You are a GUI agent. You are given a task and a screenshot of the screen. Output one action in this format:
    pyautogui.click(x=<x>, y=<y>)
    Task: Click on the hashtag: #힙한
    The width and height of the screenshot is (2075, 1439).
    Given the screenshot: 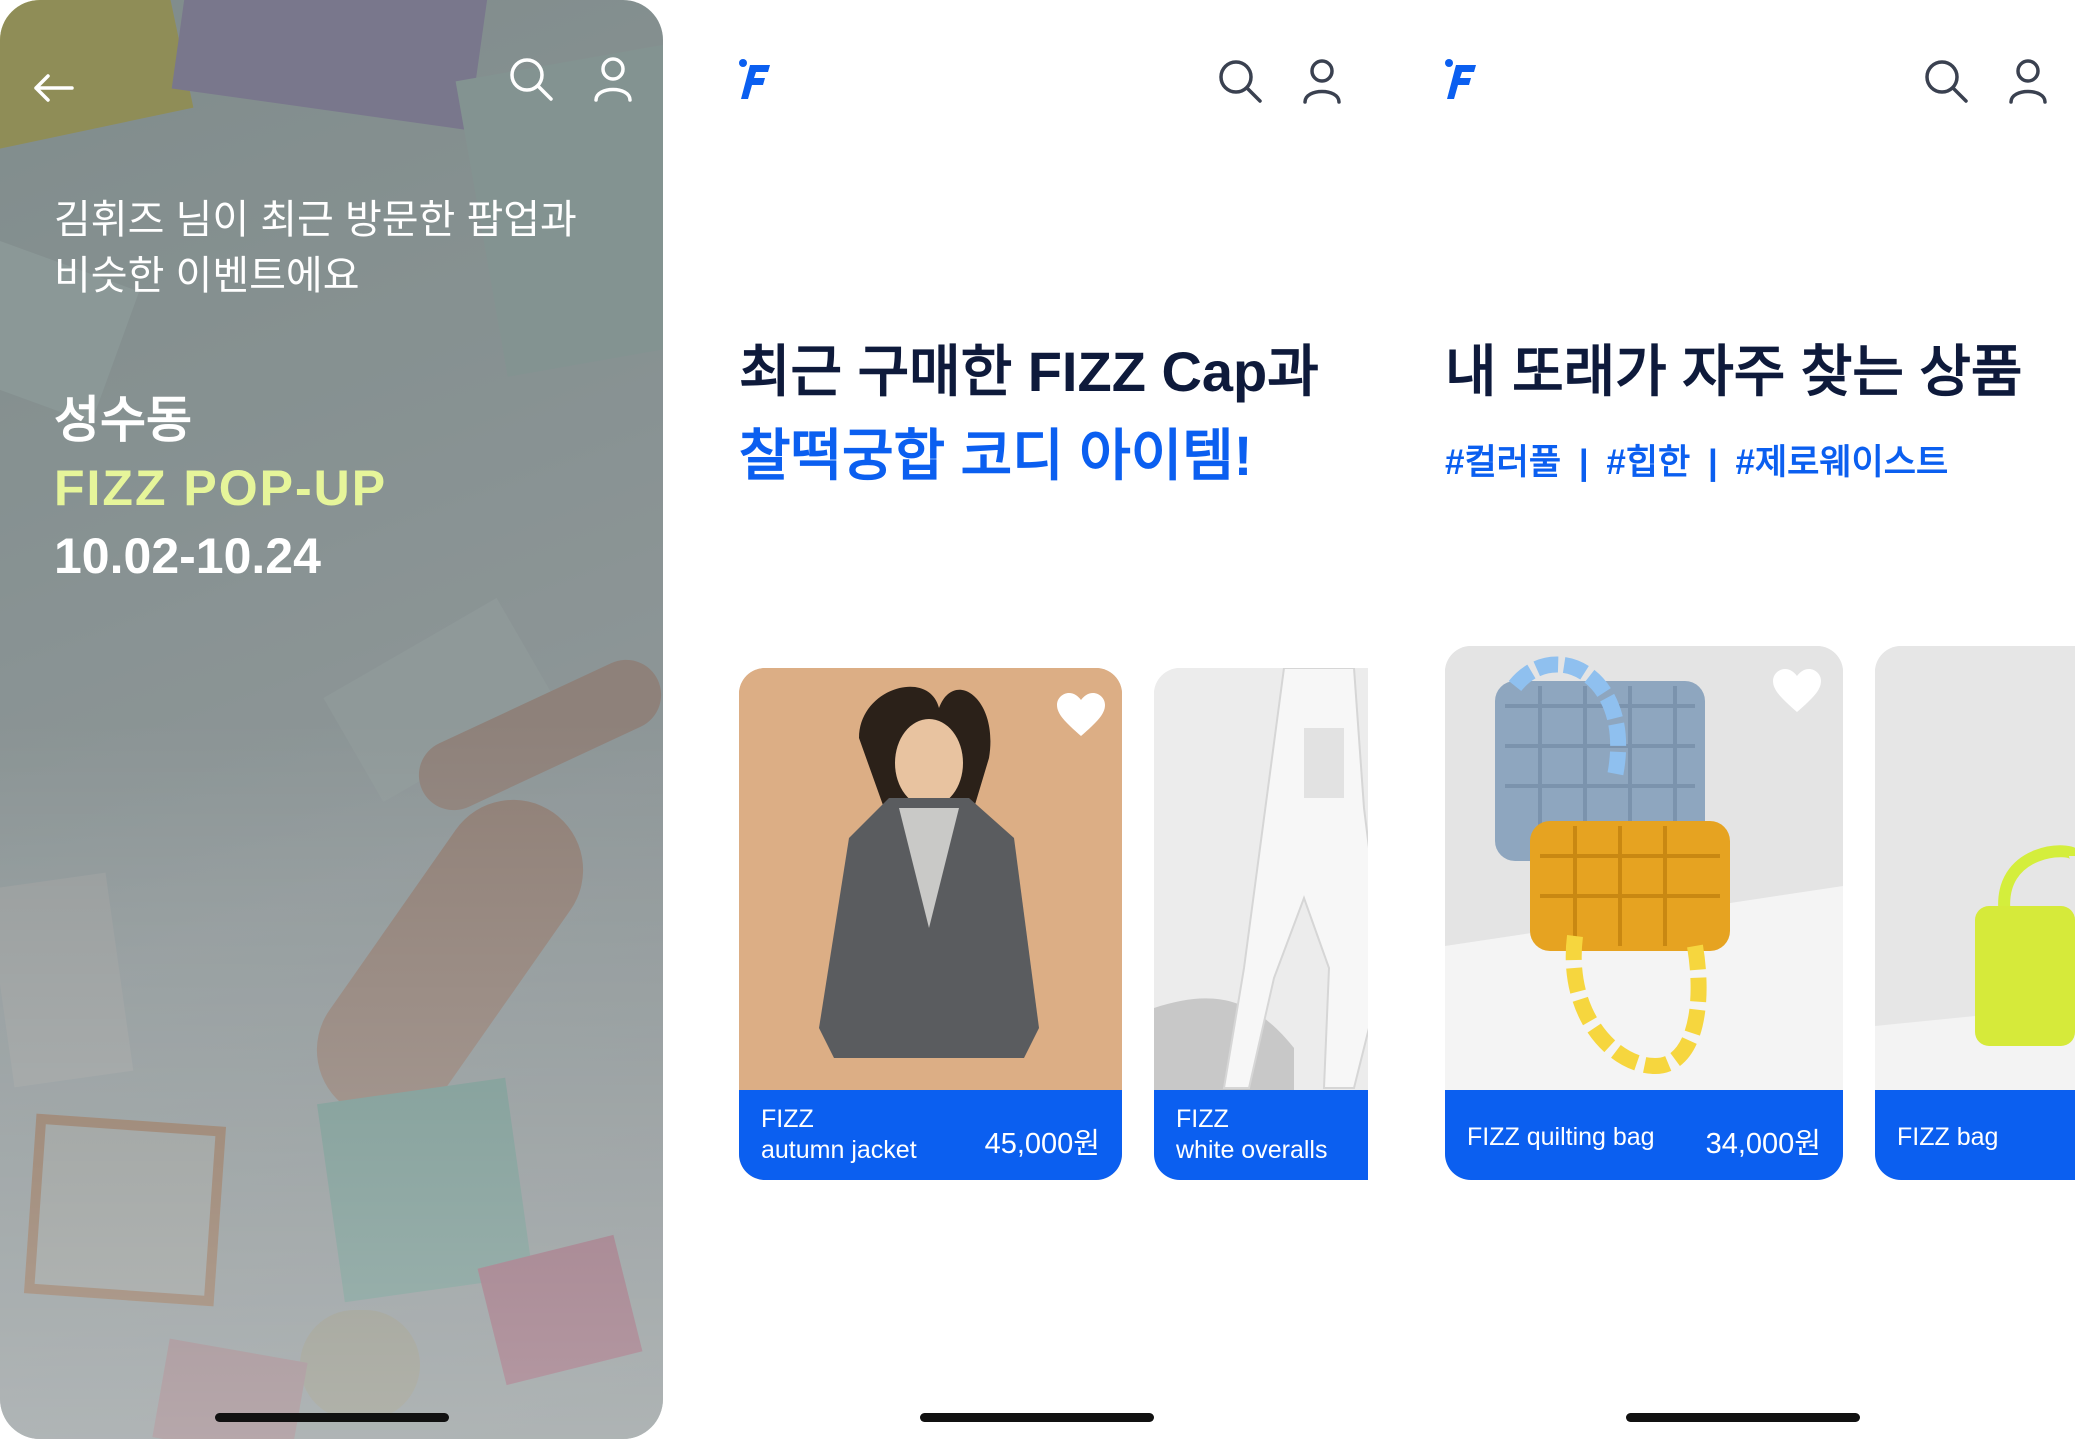 What is the action you would take?
    pyautogui.click(x=1648, y=462)
    